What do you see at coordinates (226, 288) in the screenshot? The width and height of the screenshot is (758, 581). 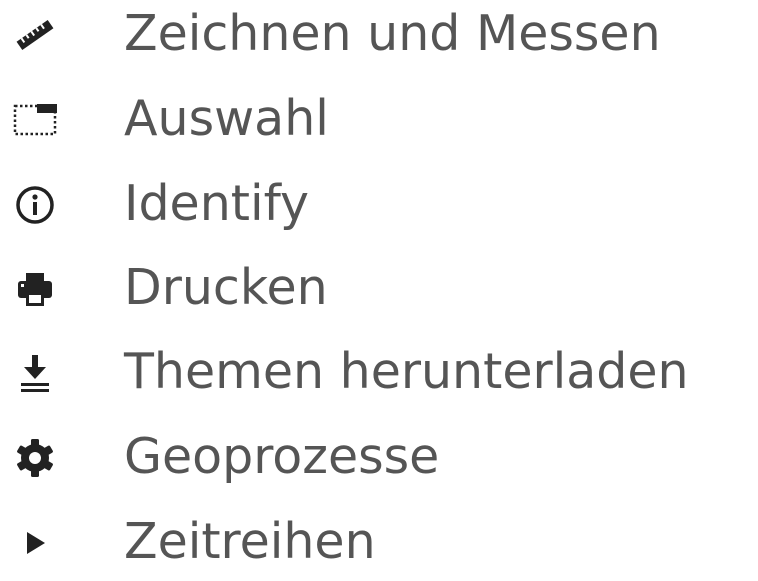 I see `menu-item-label: Drucken` at bounding box center [226, 288].